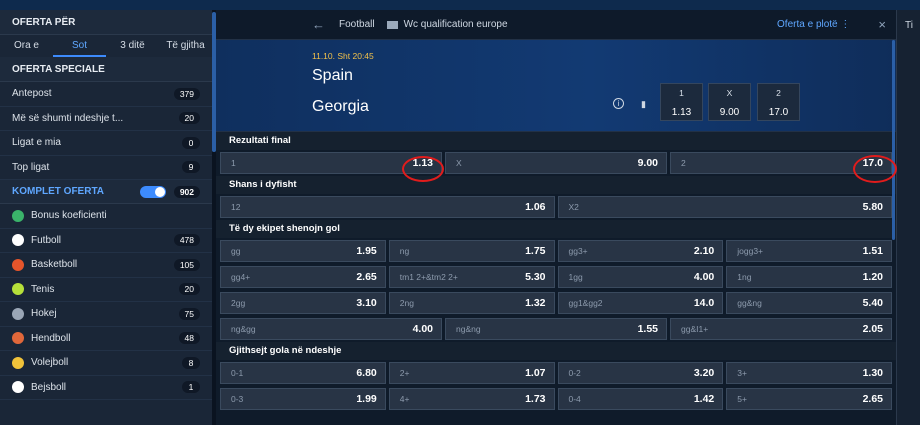  I want to click on odd-button: gg1&gg2 14.0, so click(640, 303).